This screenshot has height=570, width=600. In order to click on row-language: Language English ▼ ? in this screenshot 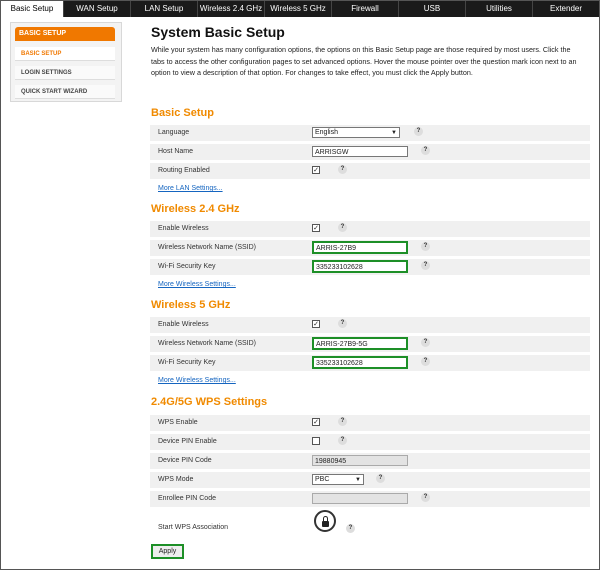, I will do `click(370, 133)`.